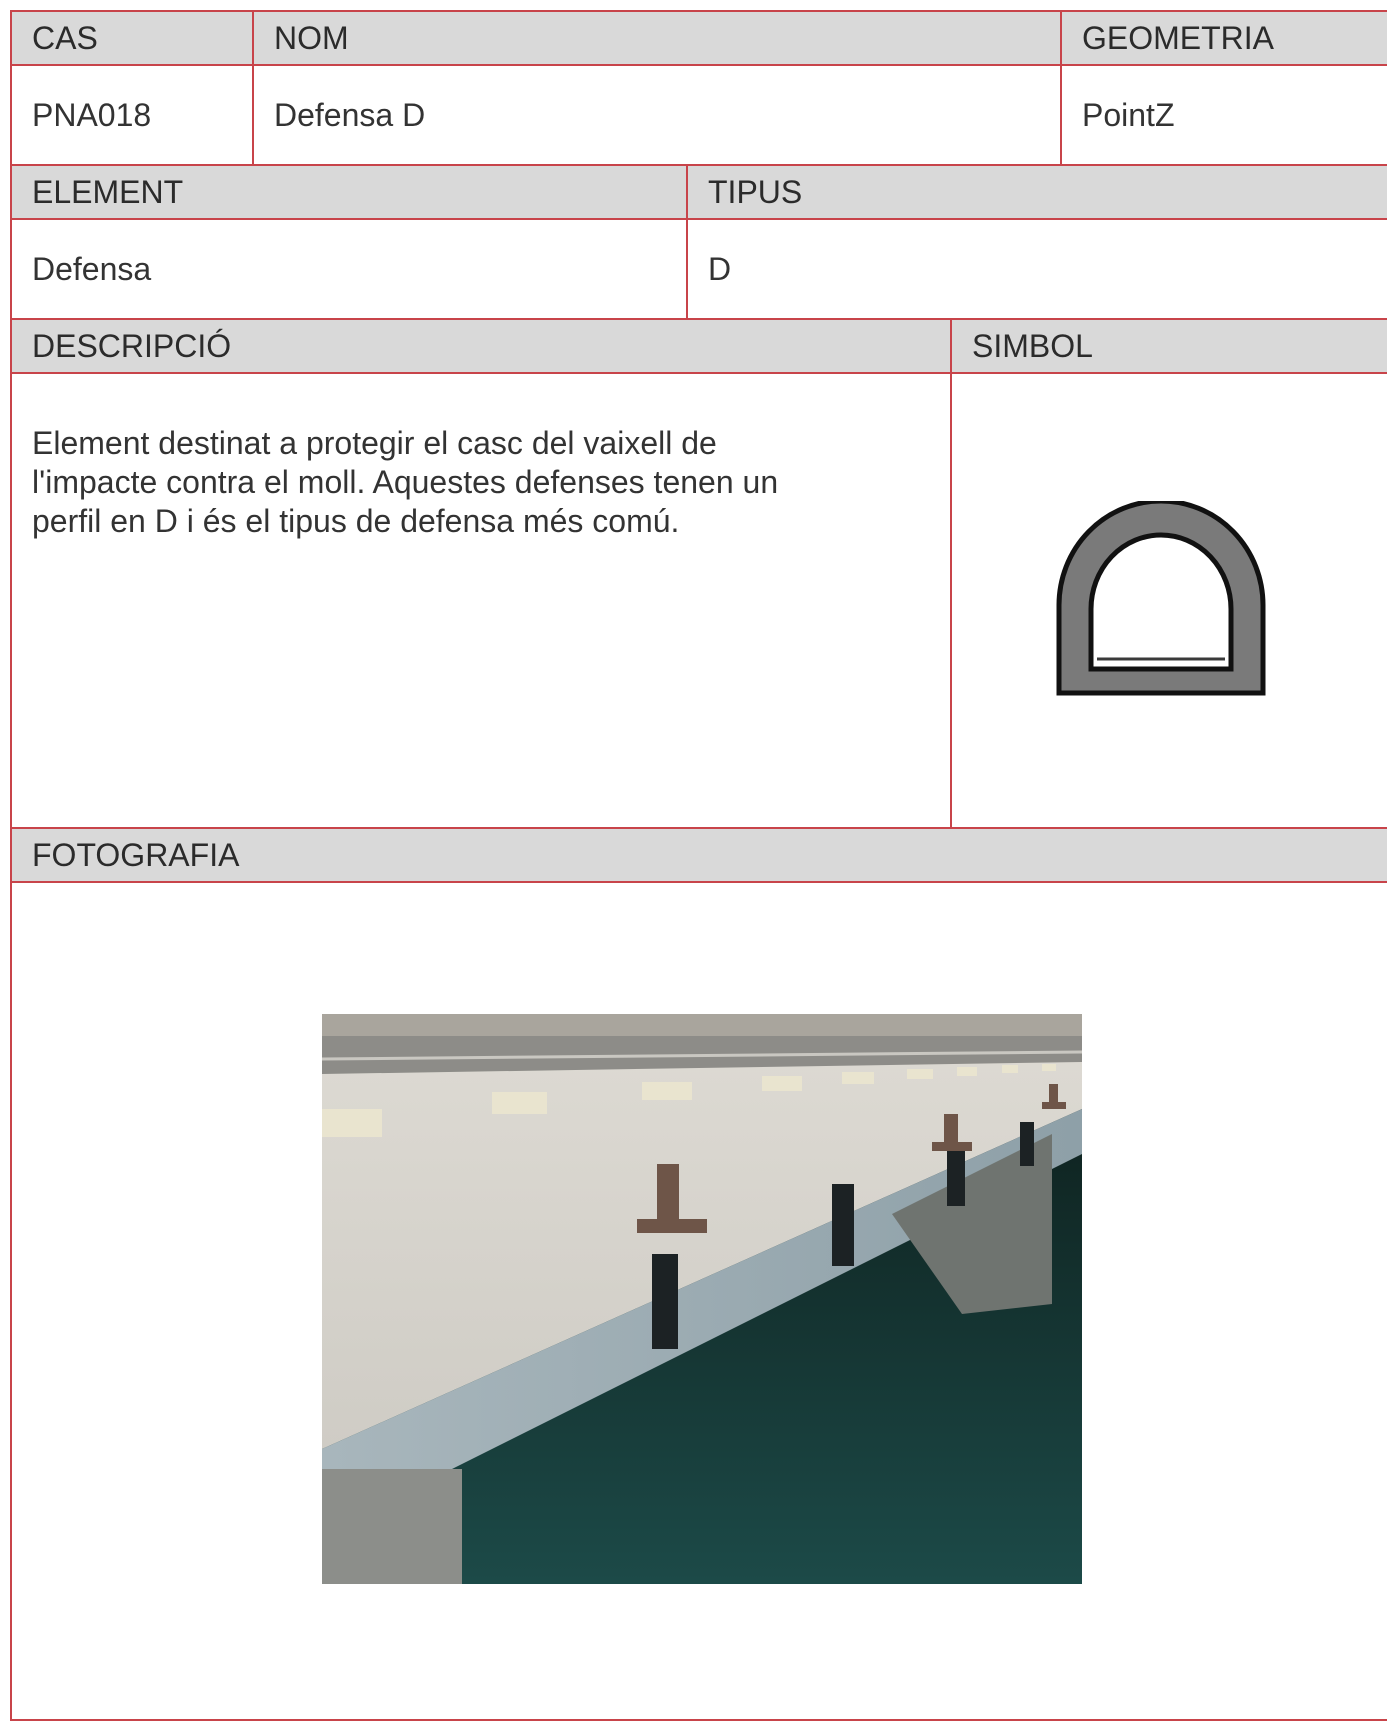 The width and height of the screenshot is (1387, 1721). I want to click on geometria-value-cell: PointZ, so click(1223, 115).